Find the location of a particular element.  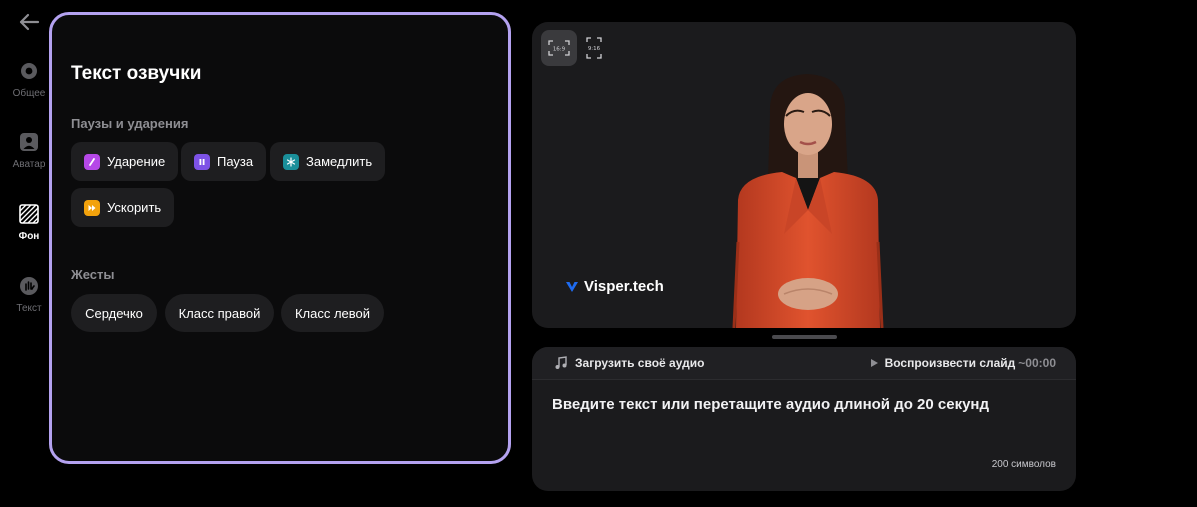

avatar-presenter-image is located at coordinates (808, 201).